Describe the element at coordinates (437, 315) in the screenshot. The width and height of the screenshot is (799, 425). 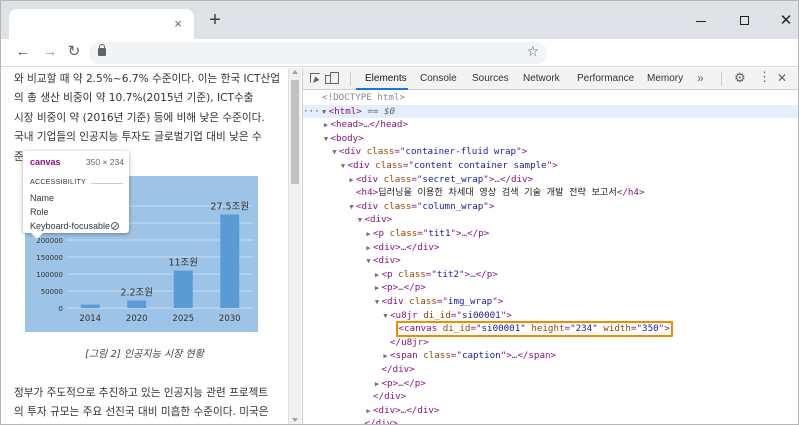
I see `markup-token: di_id` at that location.